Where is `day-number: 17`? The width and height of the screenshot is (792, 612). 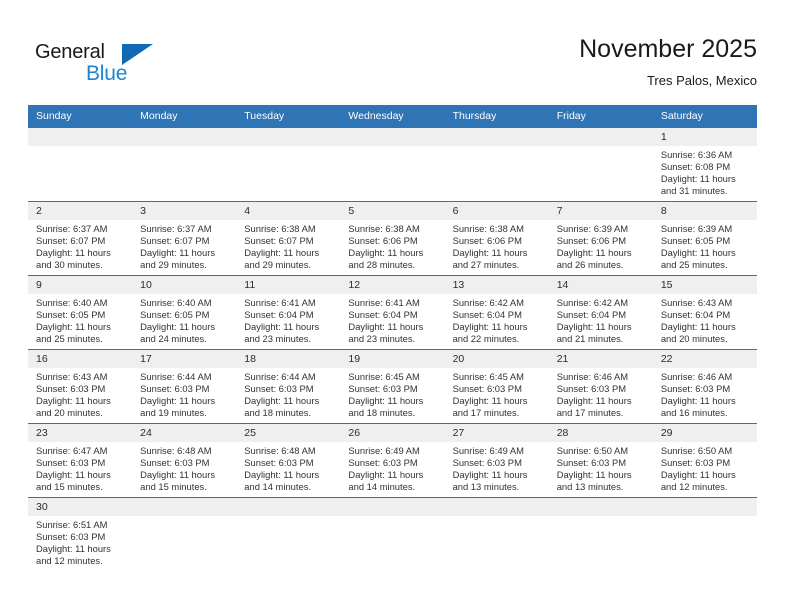 day-number: 17 is located at coordinates (184, 359).